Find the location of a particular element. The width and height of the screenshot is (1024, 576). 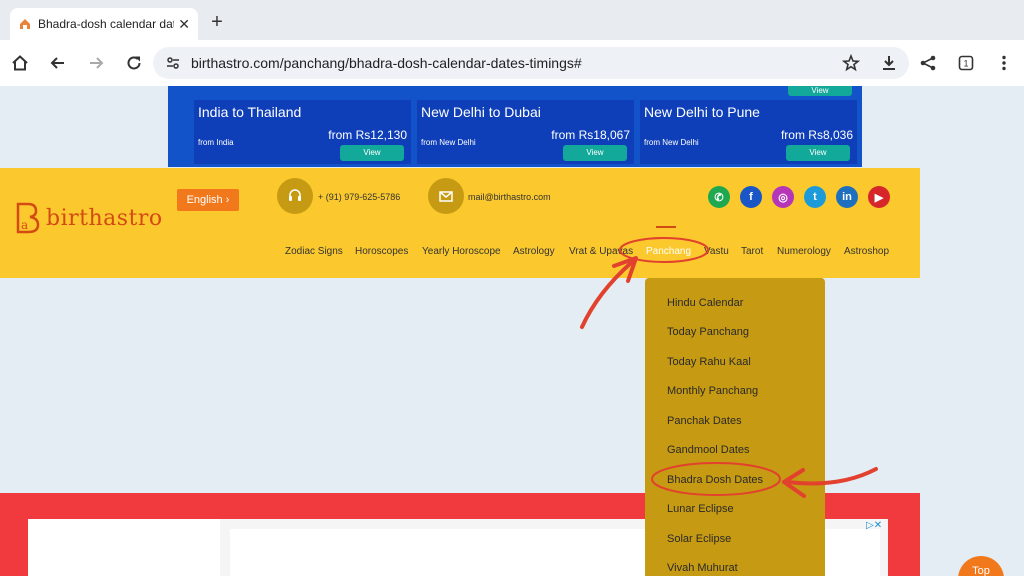

ad-origin: from India is located at coordinates (216, 142).